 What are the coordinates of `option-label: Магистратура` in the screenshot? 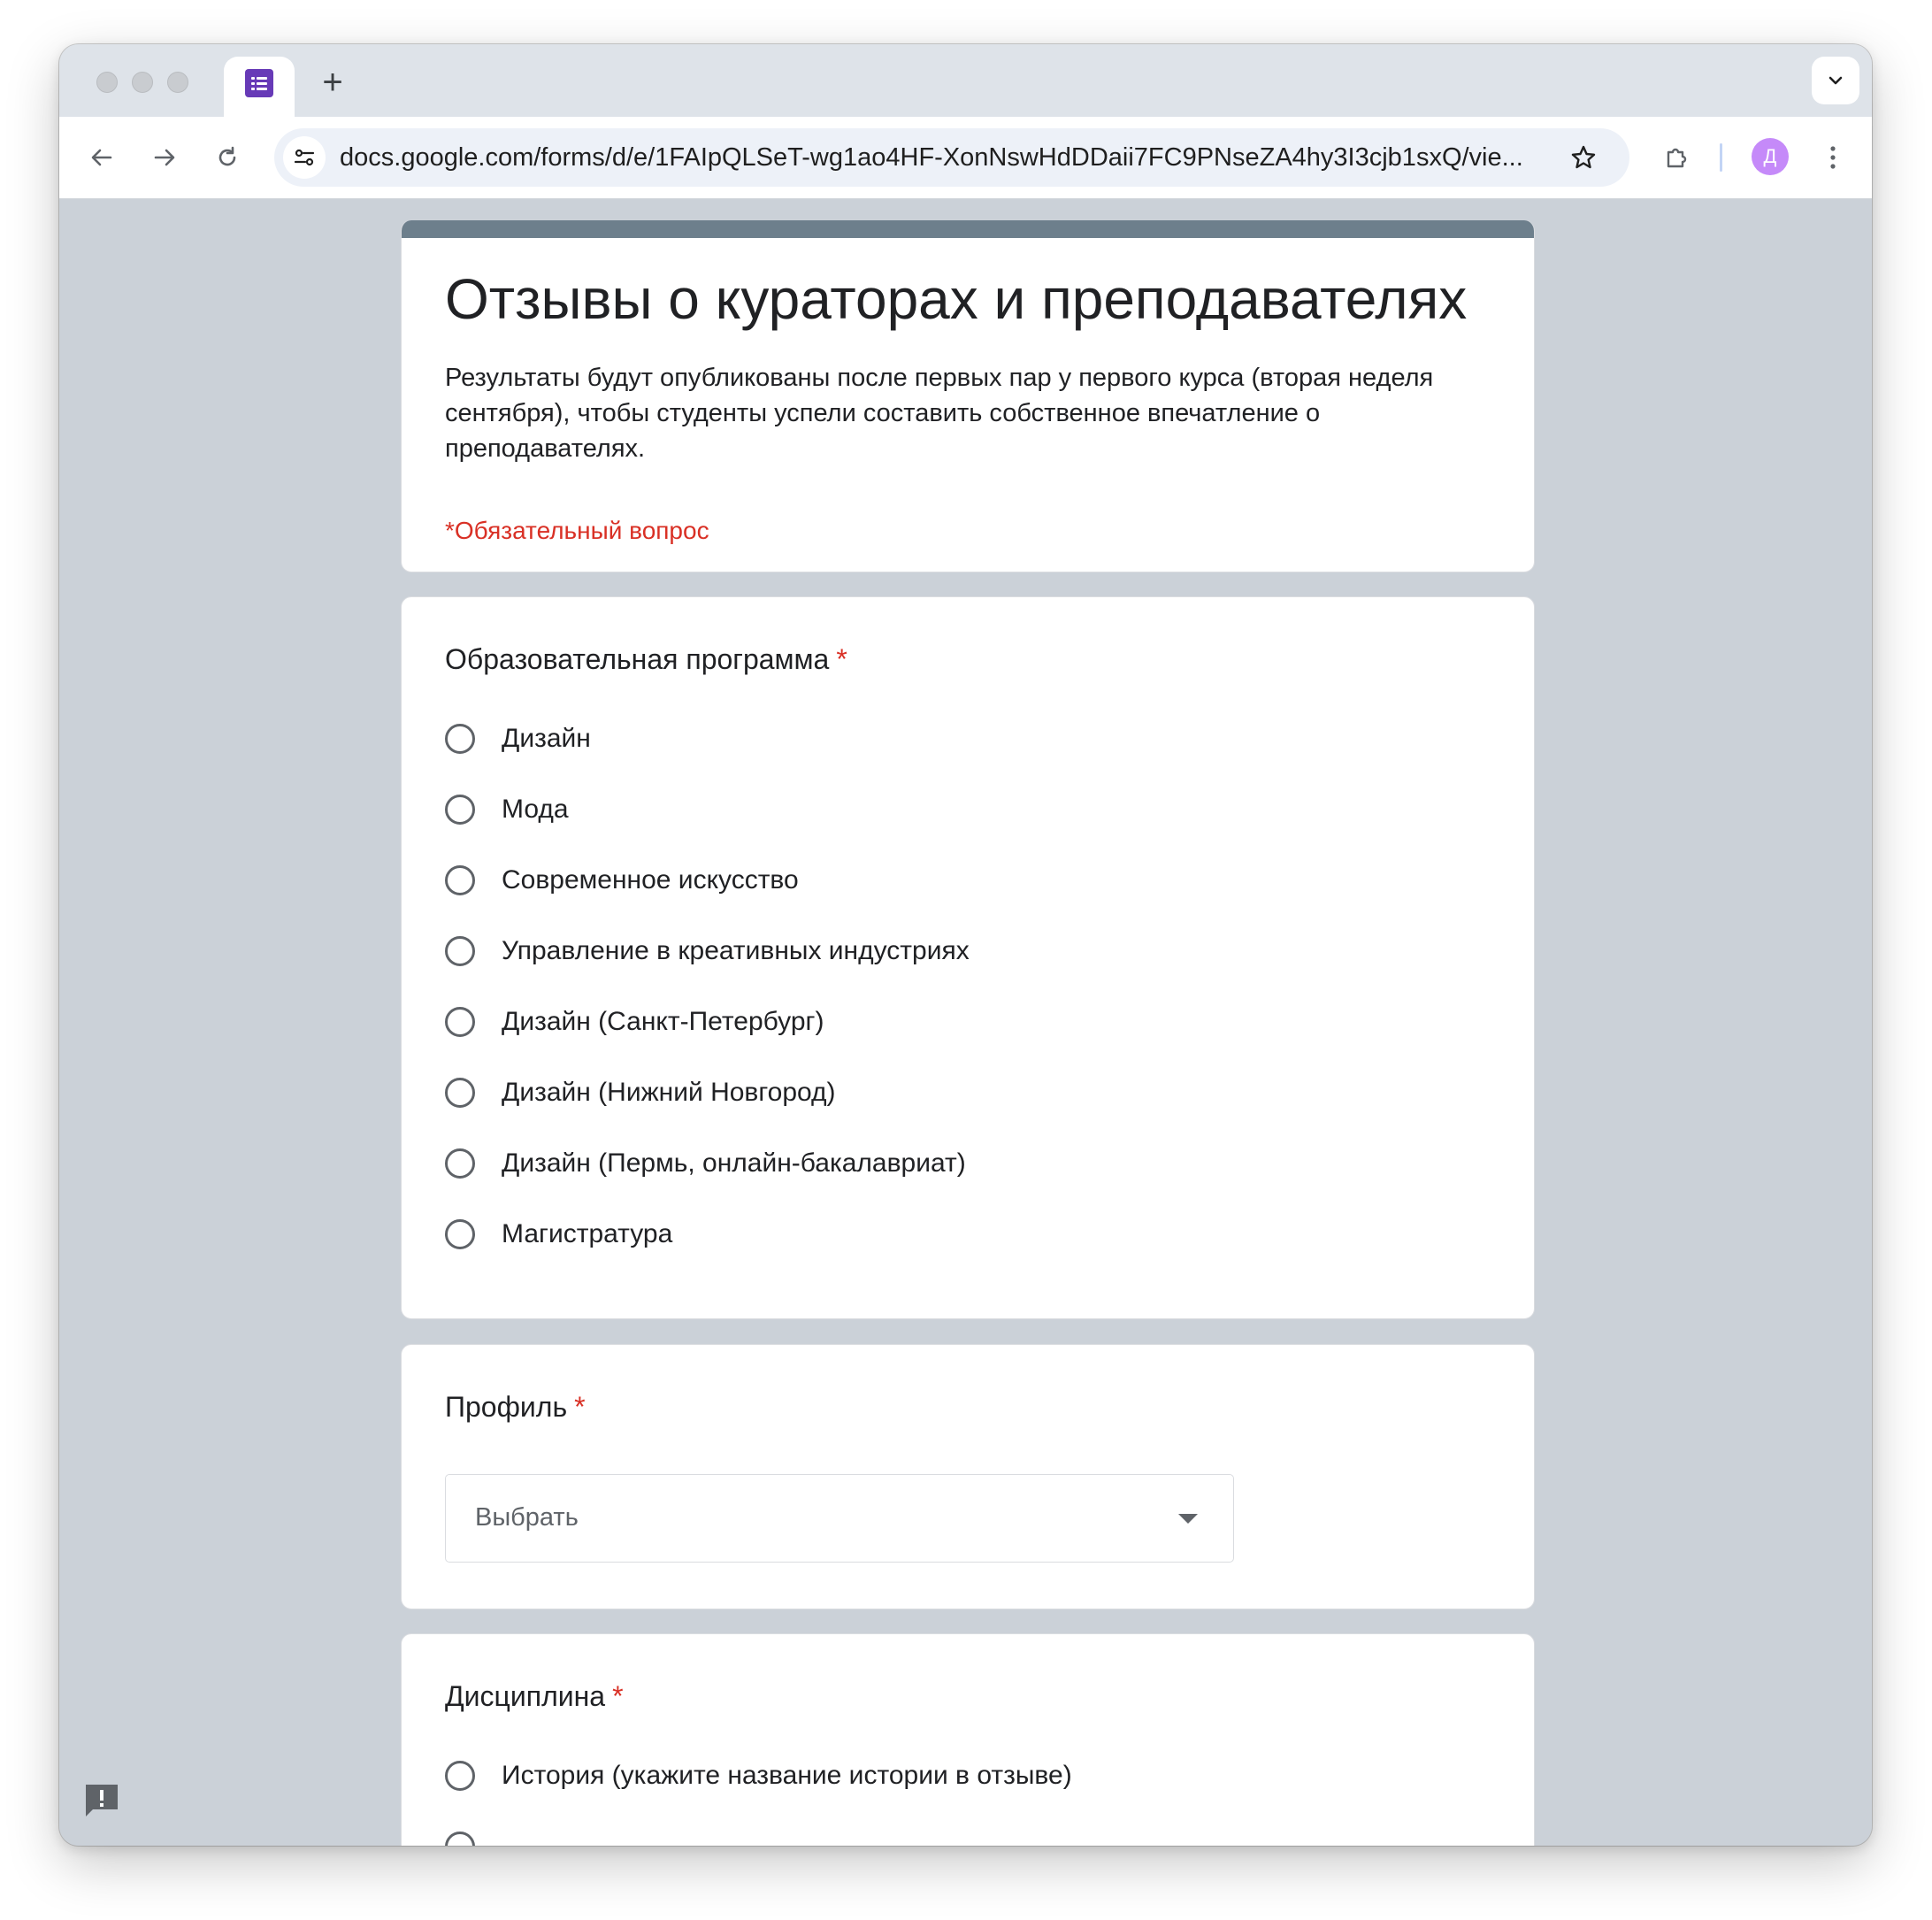 It's located at (587, 1233).